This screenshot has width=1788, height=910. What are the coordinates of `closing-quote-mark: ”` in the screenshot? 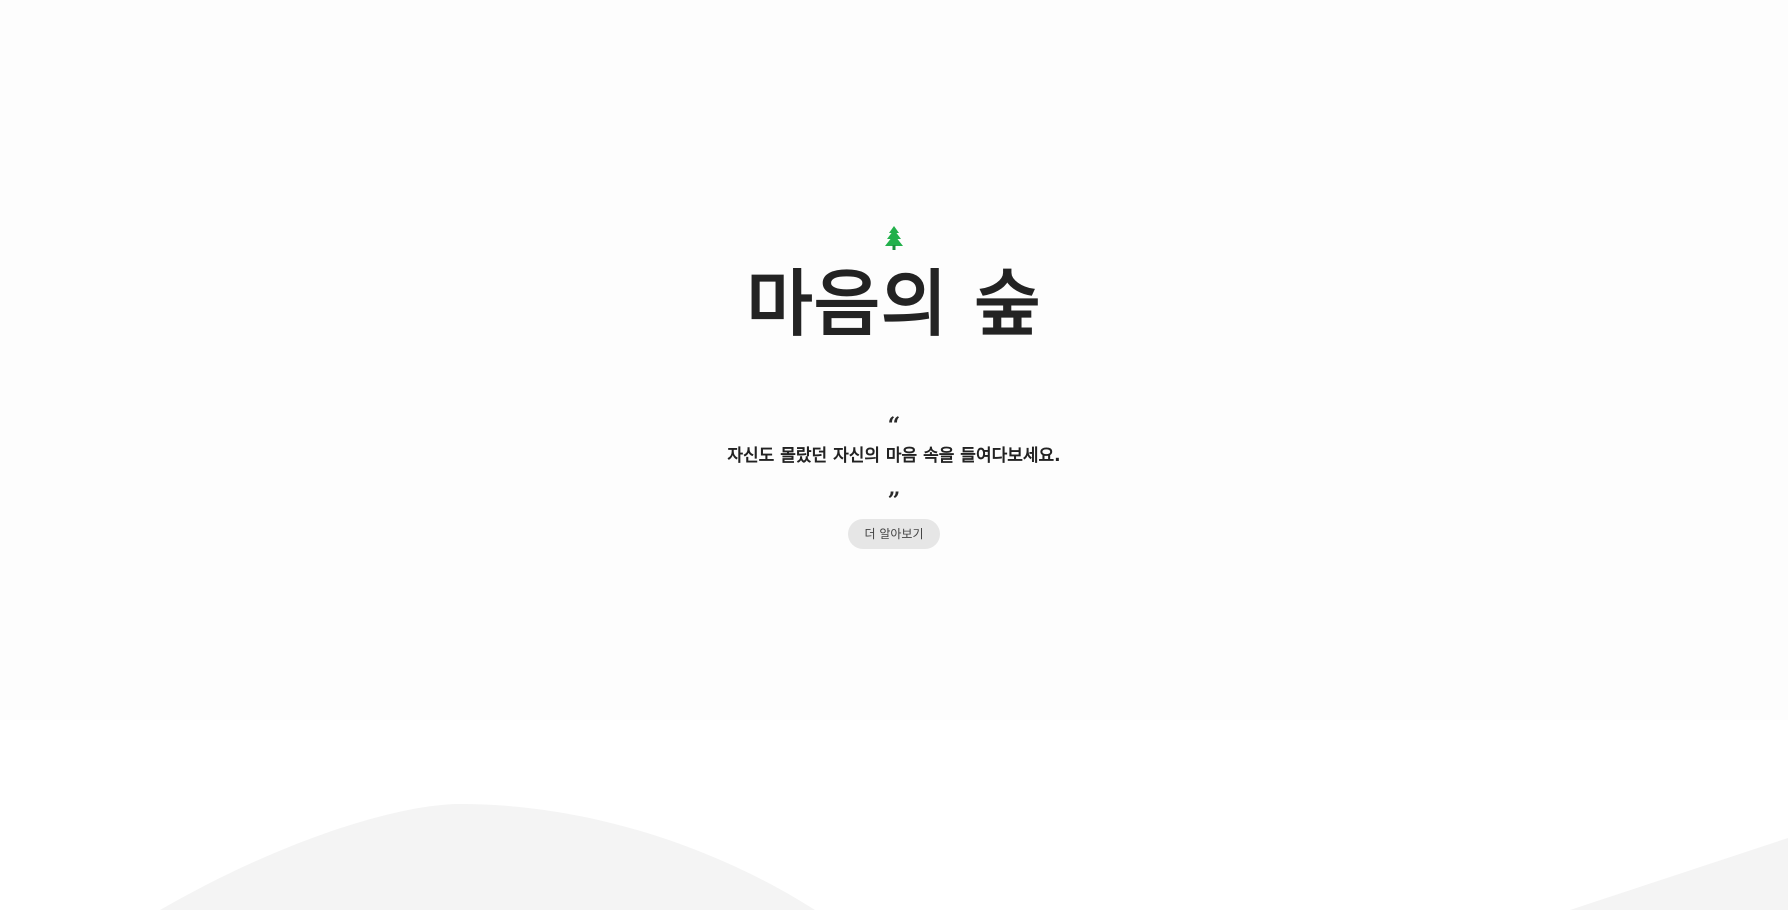 It's located at (894, 501).